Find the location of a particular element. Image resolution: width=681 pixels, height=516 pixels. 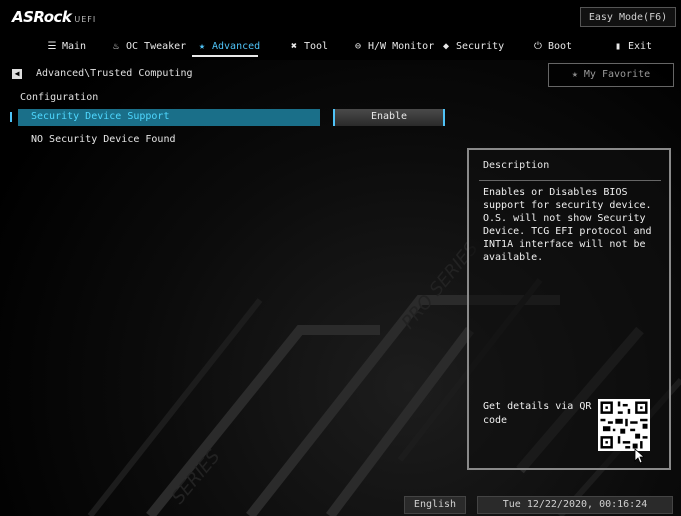

section-title: Configuration is located at coordinates (59, 97).